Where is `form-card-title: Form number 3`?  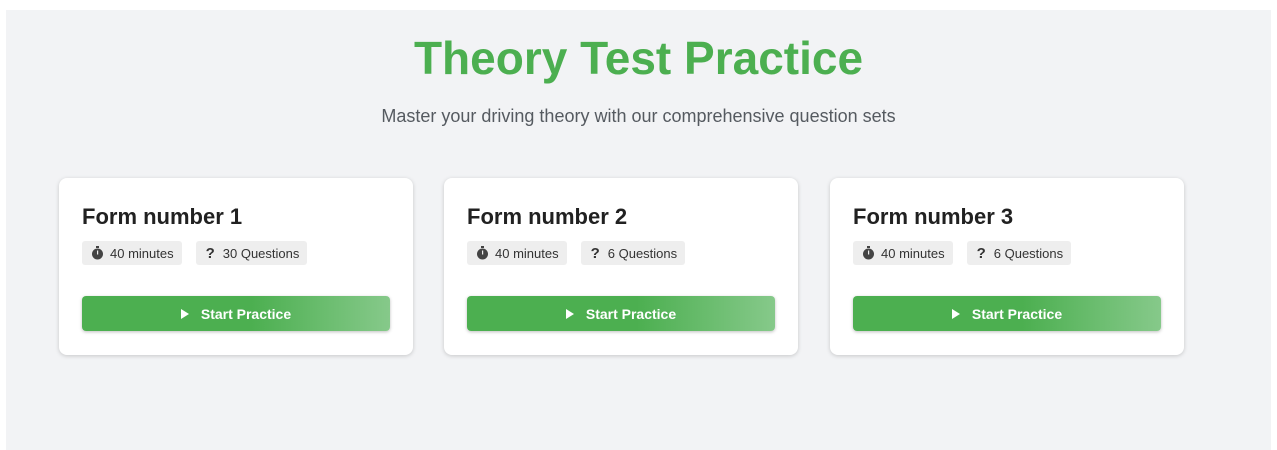 form-card-title: Form number 3 is located at coordinates (933, 216).